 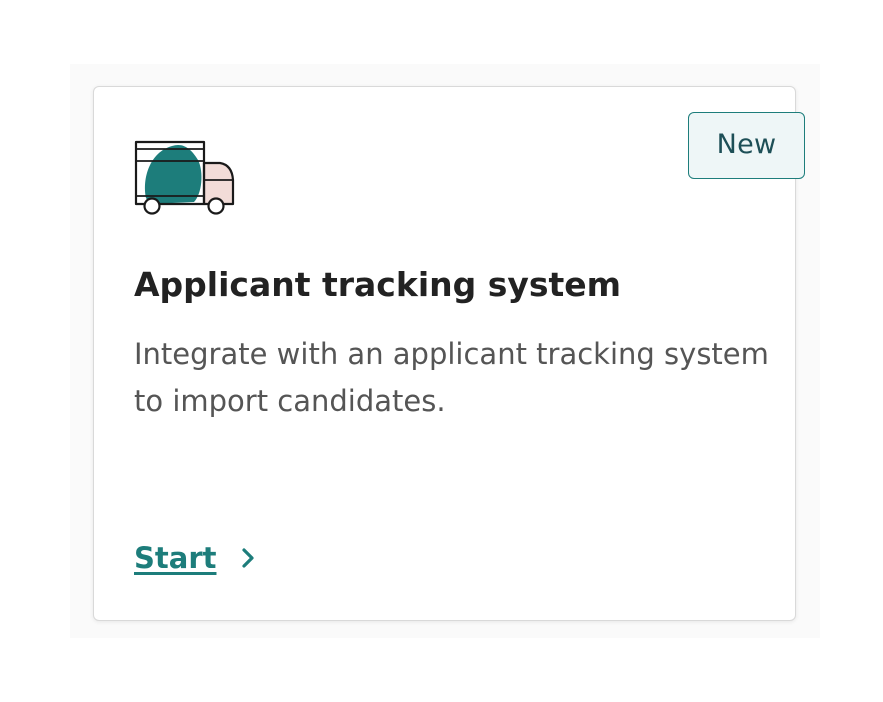 I want to click on start-link: Start, so click(x=195, y=558).